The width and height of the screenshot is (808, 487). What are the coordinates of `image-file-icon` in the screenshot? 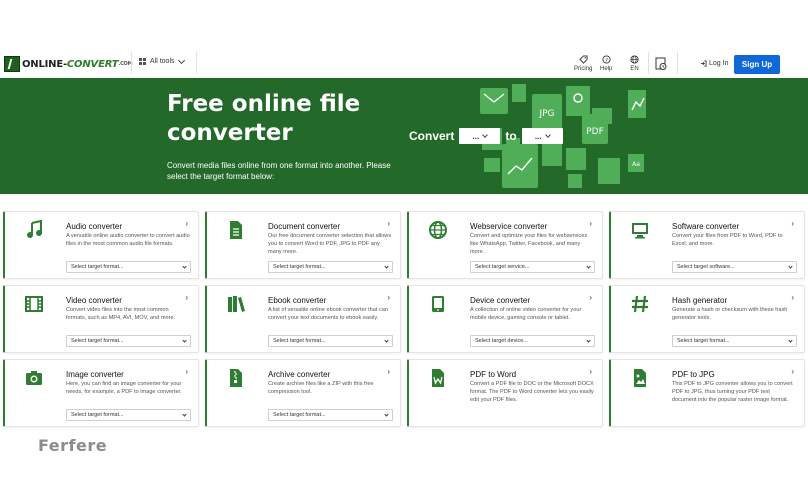 It's located at (640, 378).